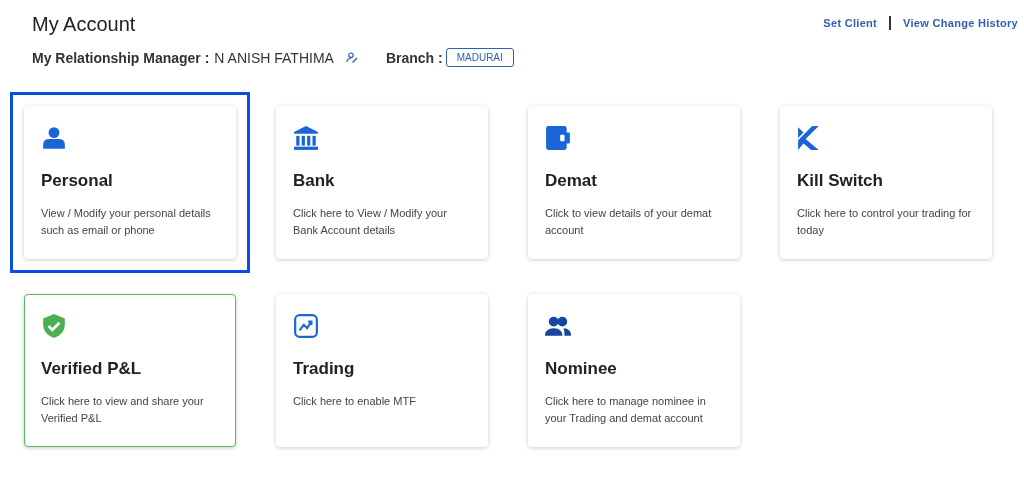 The height and width of the screenshot is (481, 1024). I want to click on wallet-icon, so click(558, 138).